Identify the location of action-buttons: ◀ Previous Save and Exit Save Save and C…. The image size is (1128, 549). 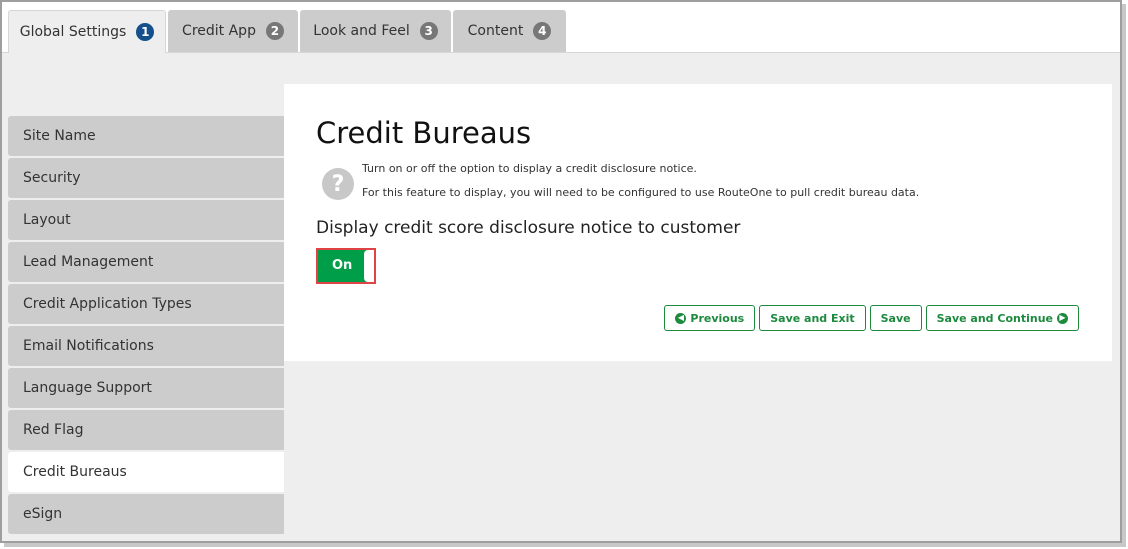
(871, 318).